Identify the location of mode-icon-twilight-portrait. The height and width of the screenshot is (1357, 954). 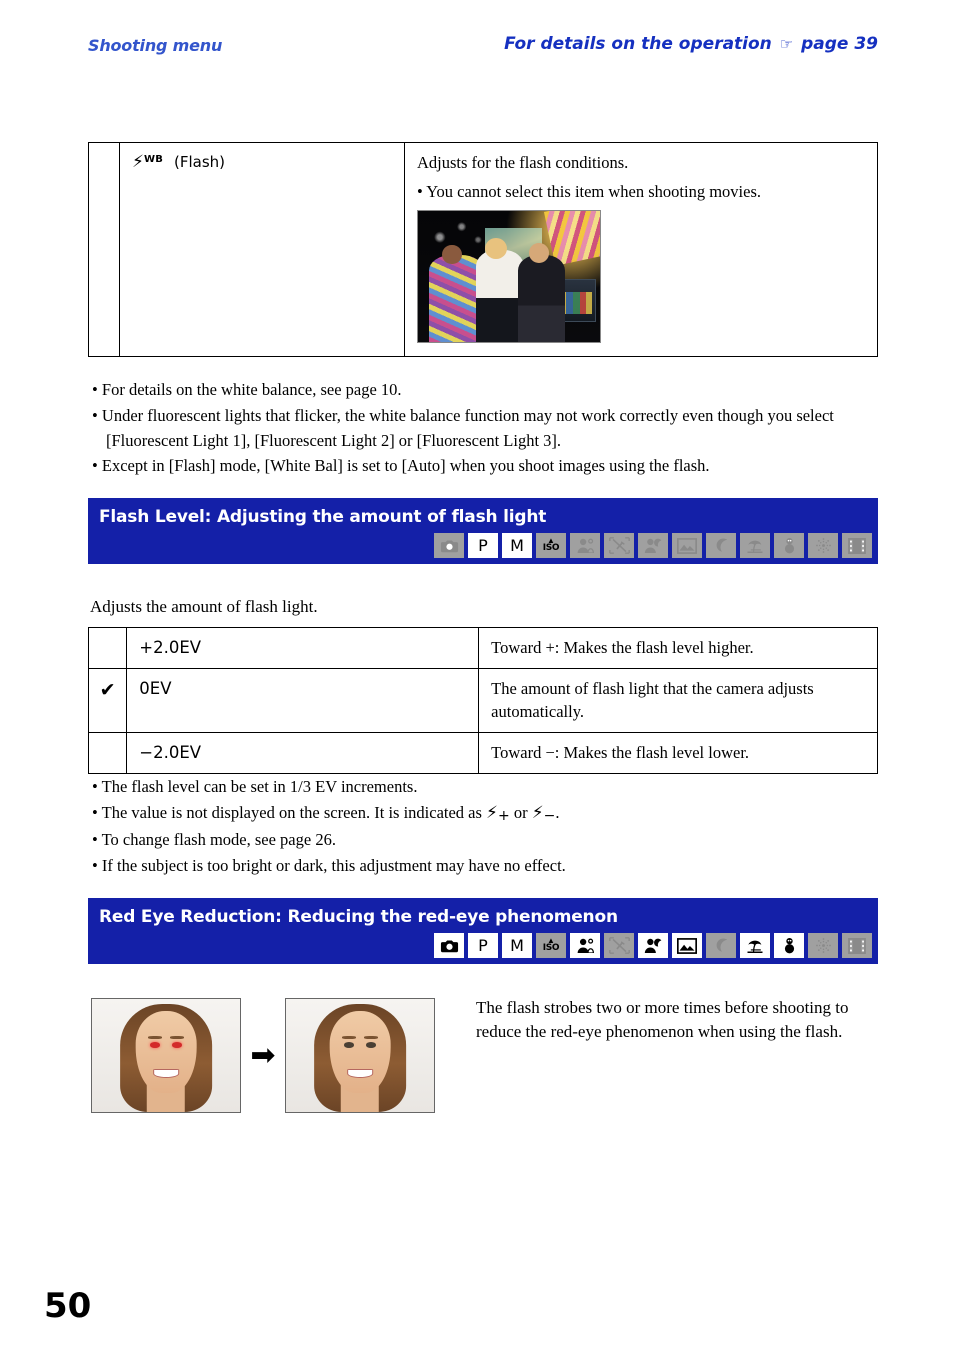
(653, 545).